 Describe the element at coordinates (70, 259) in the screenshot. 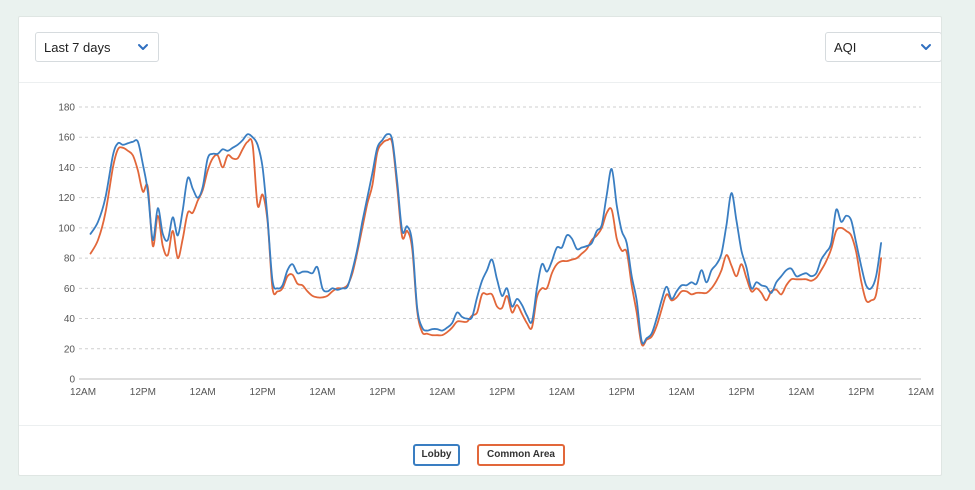

I see `y-tick-label: 80` at that location.